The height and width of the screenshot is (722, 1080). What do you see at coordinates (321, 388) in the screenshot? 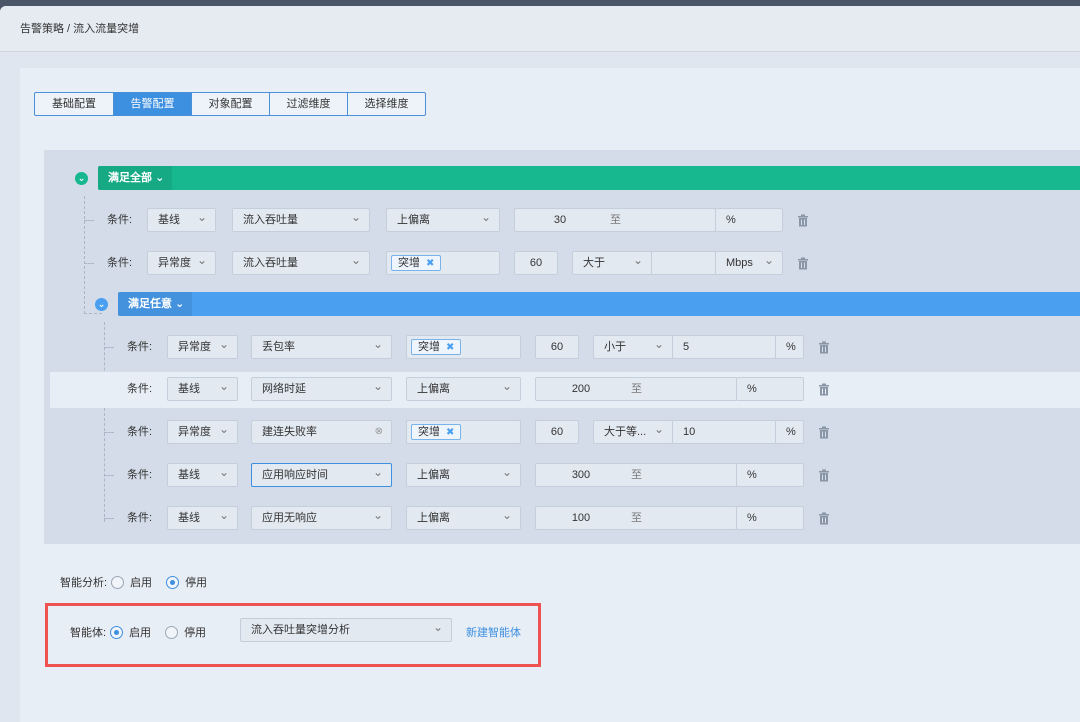
I see `metric-select: 网络时延` at bounding box center [321, 388].